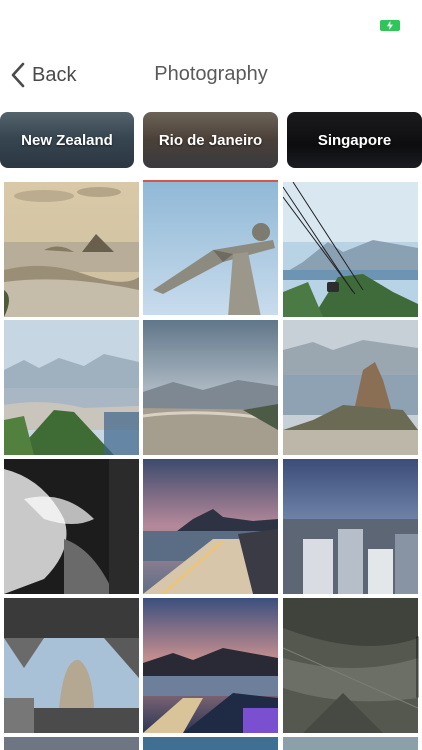 This screenshot has height=750, width=422. Describe the element at coordinates (54, 74) in the screenshot. I see `back-label: Back` at that location.